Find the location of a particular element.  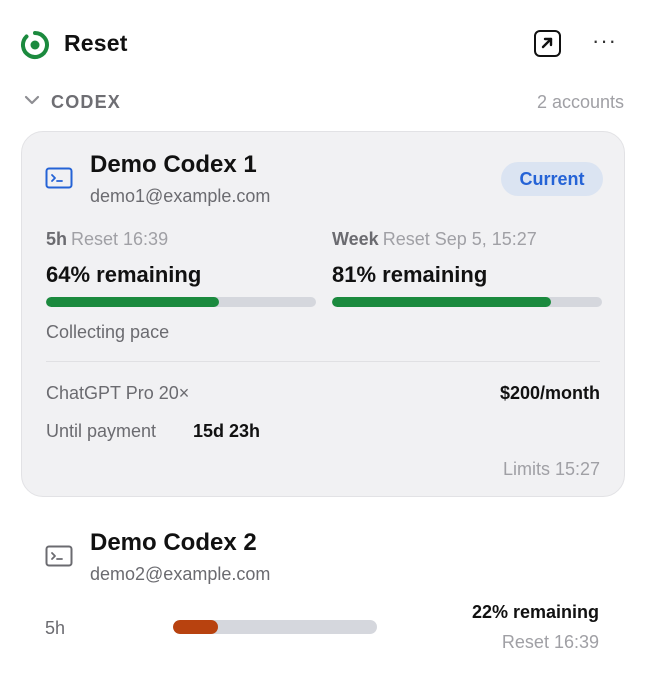

app-header: Reset ··· is located at coordinates (323, 44).